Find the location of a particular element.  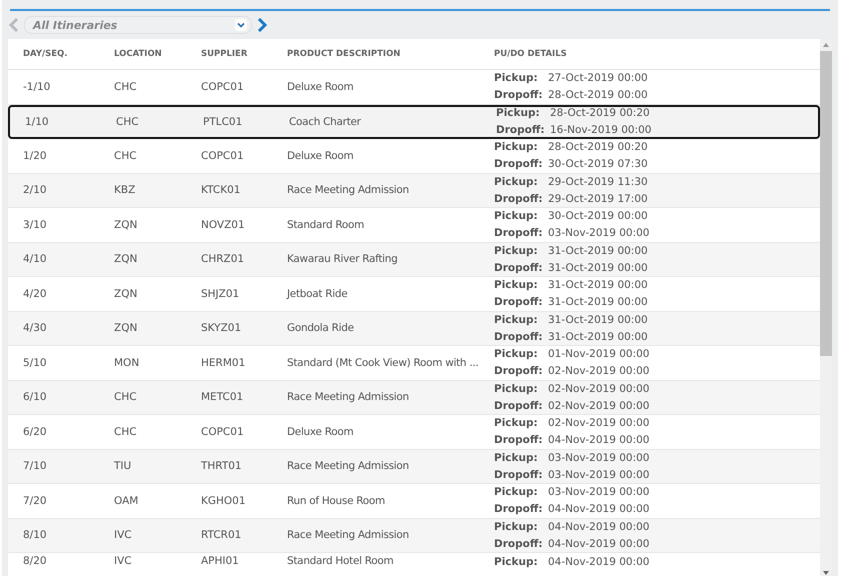

table-cell-text: 1/10 is located at coordinates (37, 122).